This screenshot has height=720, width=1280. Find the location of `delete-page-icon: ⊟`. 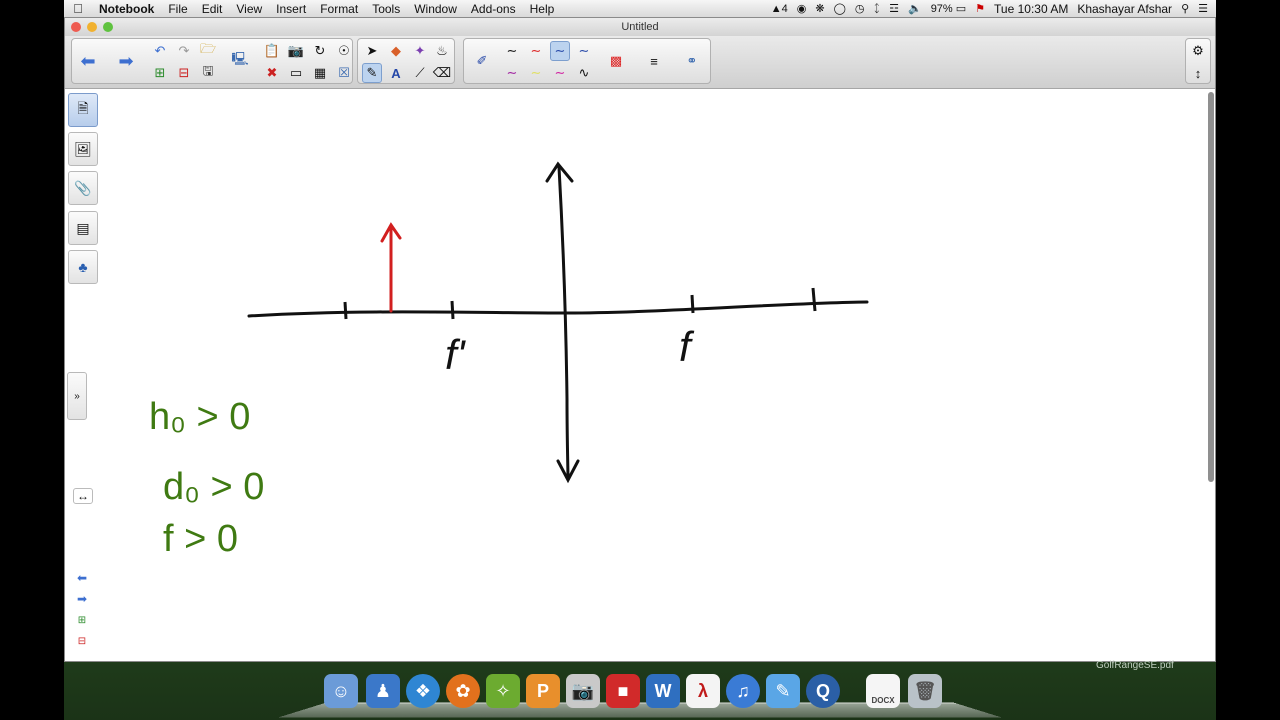

delete-page-icon: ⊟ is located at coordinates (184, 73).